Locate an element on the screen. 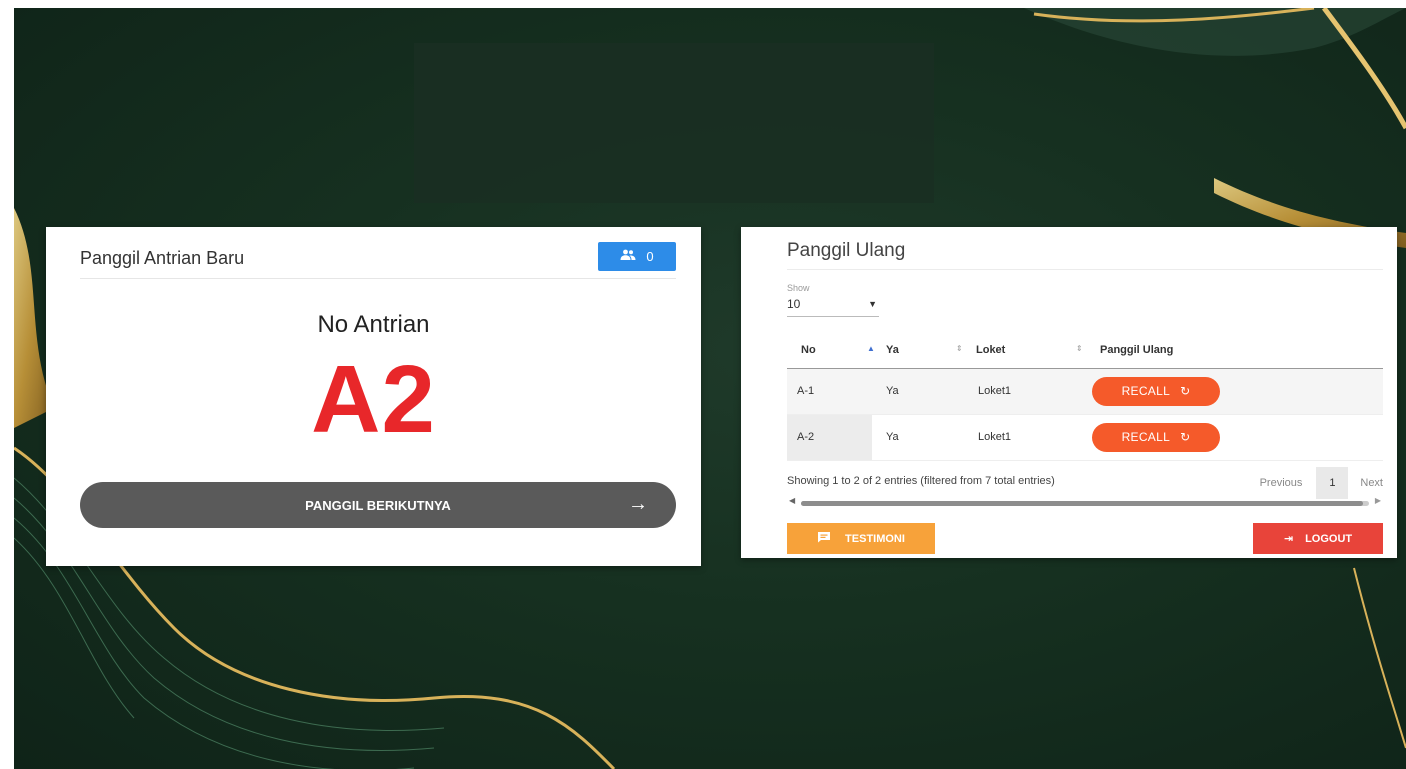 Image resolution: width=1406 pixels, height=769 pixels. testimoni-label: TESTIMONI is located at coordinates (875, 538).